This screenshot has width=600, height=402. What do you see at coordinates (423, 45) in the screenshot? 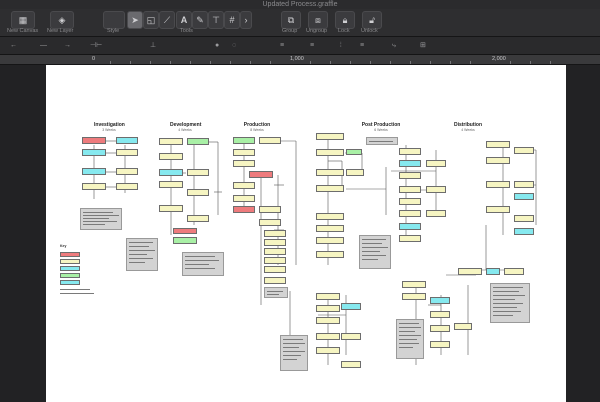
I see `layout-icon: ⊞` at bounding box center [423, 45].